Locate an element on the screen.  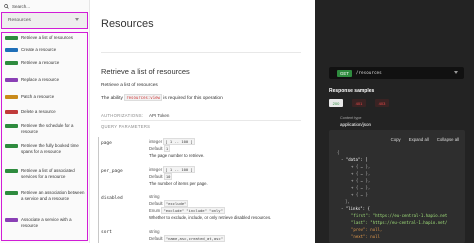
code-actions: Copy Expand all Collapse all is located at coordinates (421, 139).